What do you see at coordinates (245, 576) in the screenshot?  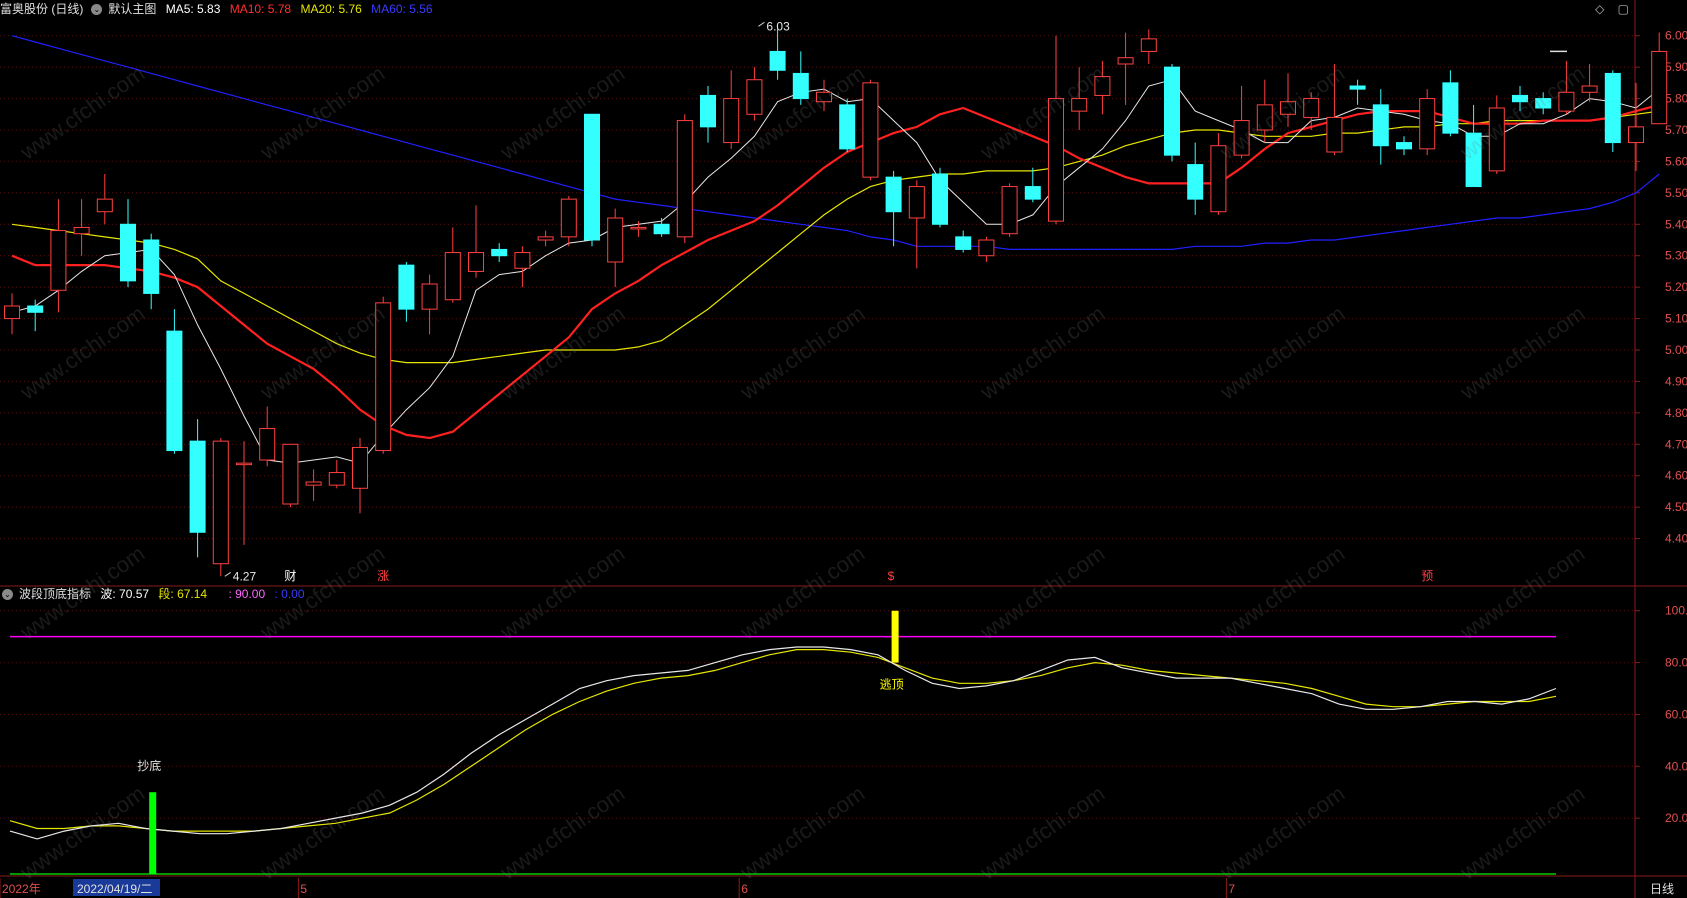 I see `extreme-label: 4.27` at bounding box center [245, 576].